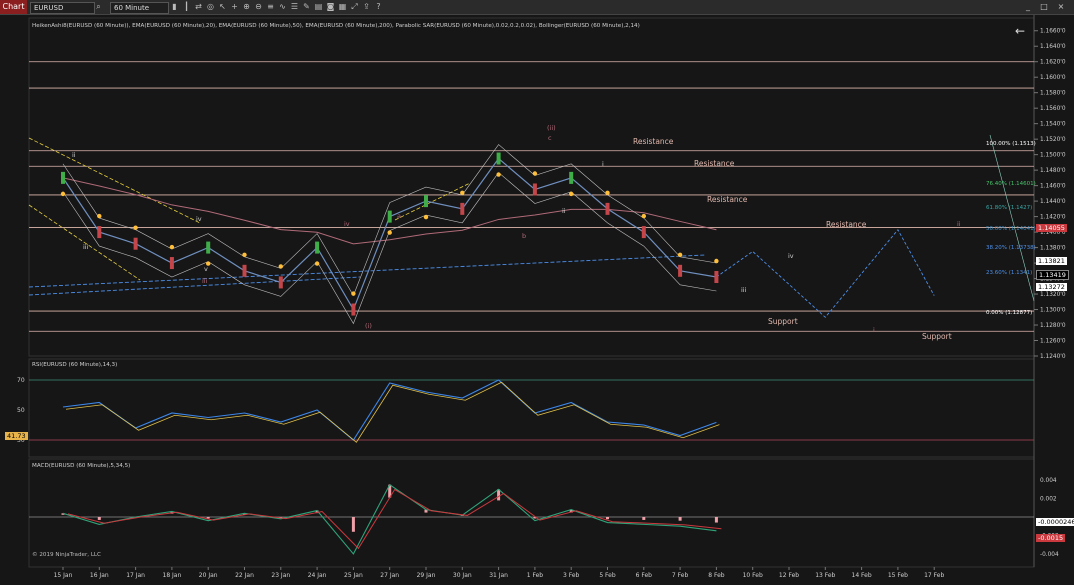 The width and height of the screenshot is (1074, 585). I want to click on zoom-in-icon: ⊕, so click(246, 7).